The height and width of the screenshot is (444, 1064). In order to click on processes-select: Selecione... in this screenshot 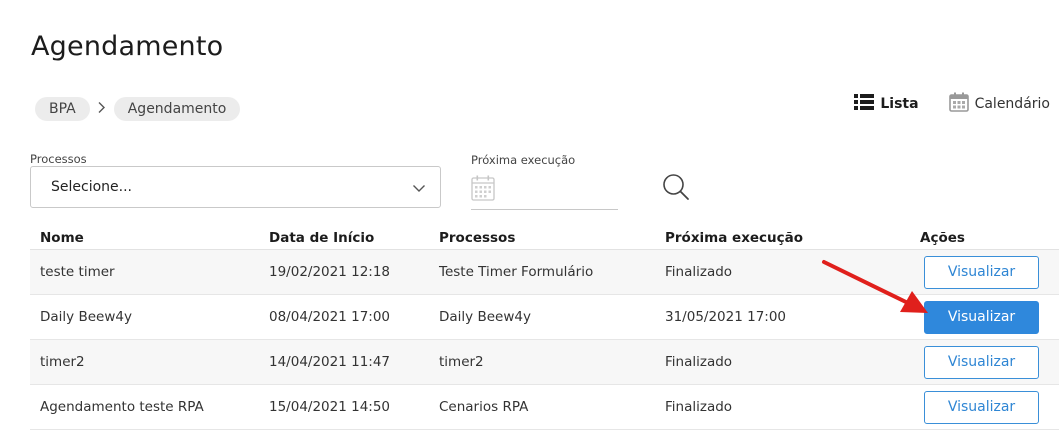, I will do `click(235, 187)`.